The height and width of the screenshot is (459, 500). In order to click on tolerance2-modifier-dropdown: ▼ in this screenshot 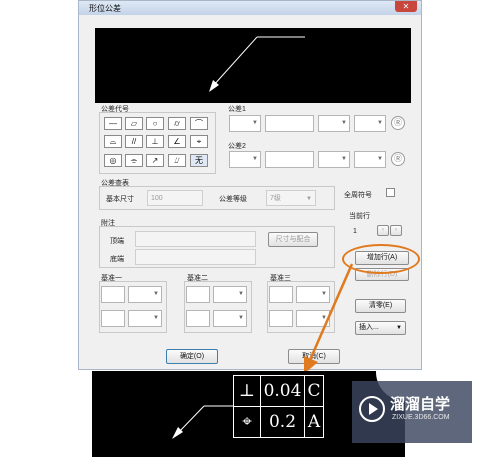, I will do `click(334, 159)`.